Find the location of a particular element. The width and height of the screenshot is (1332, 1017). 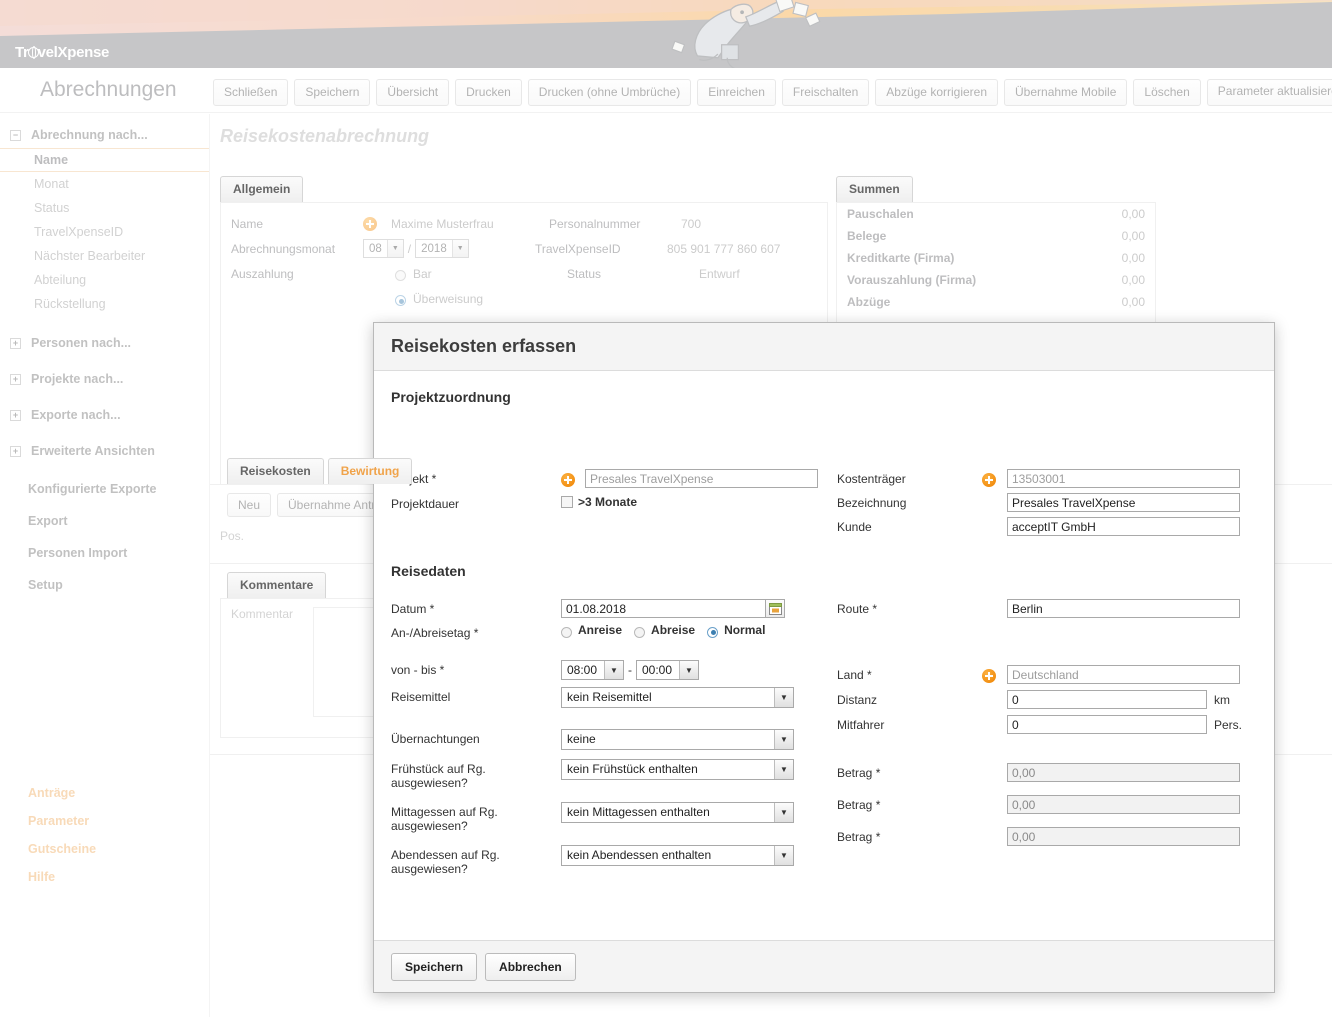

betrag-mittagessen-input is located at coordinates (1123, 804).